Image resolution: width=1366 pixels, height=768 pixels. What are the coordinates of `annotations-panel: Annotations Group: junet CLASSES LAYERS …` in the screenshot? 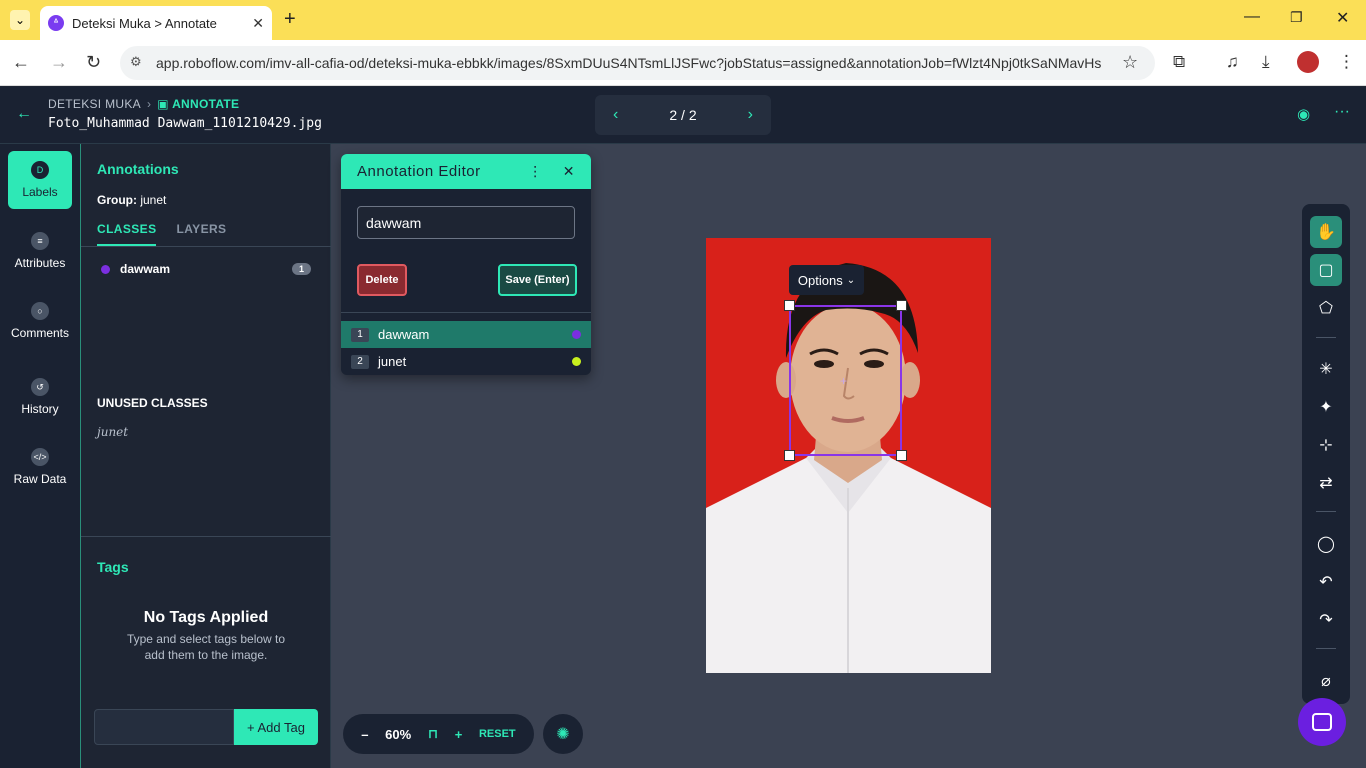 It's located at (205, 456).